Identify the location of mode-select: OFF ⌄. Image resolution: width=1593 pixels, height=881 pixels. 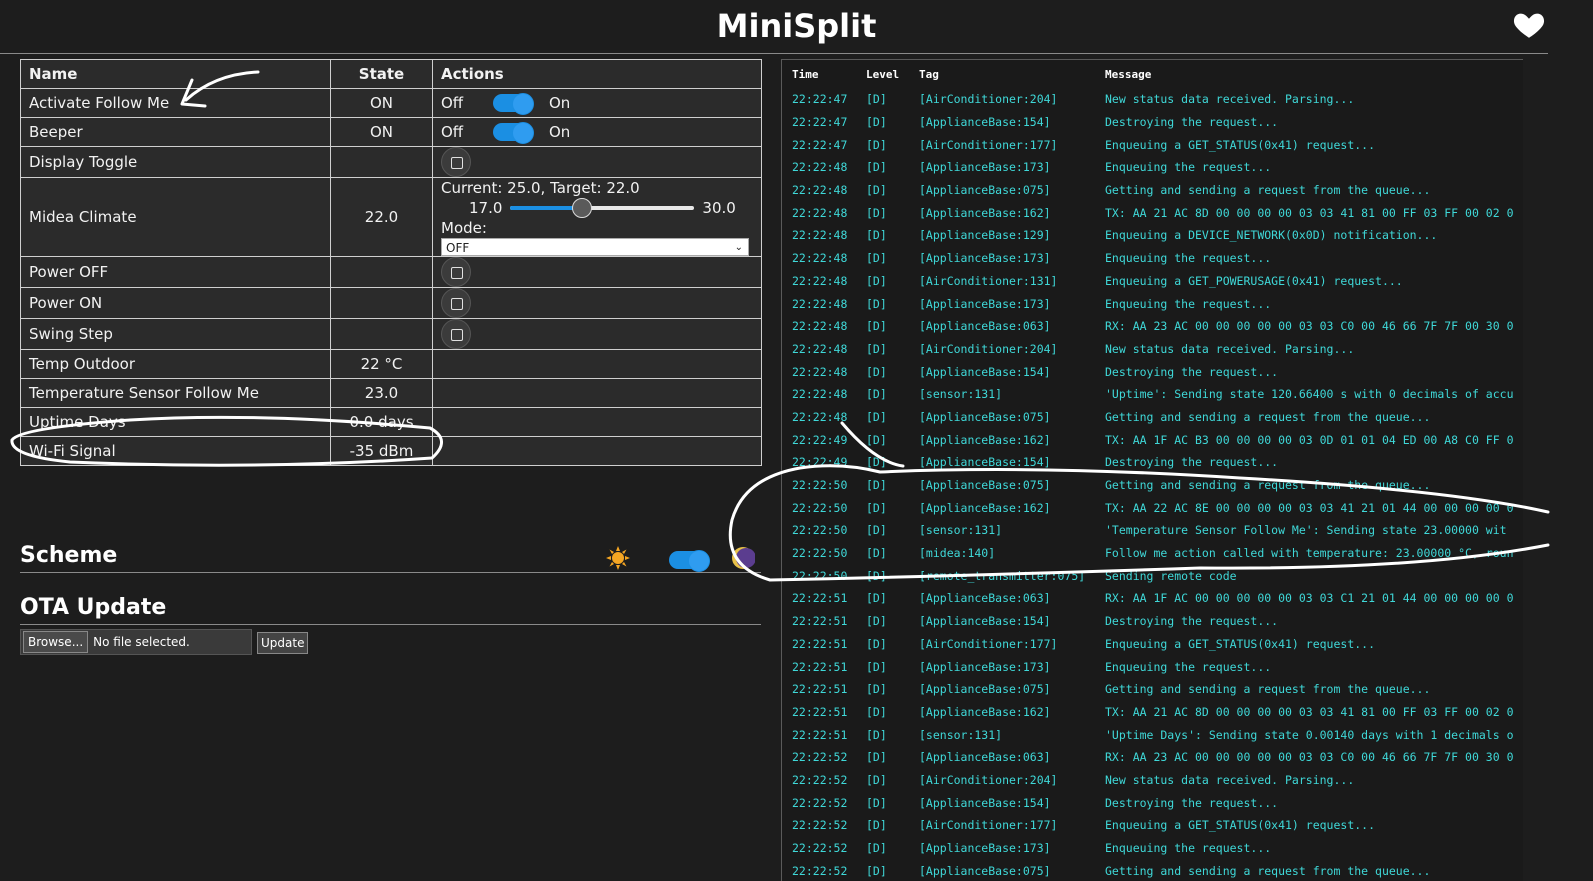
(595, 247).